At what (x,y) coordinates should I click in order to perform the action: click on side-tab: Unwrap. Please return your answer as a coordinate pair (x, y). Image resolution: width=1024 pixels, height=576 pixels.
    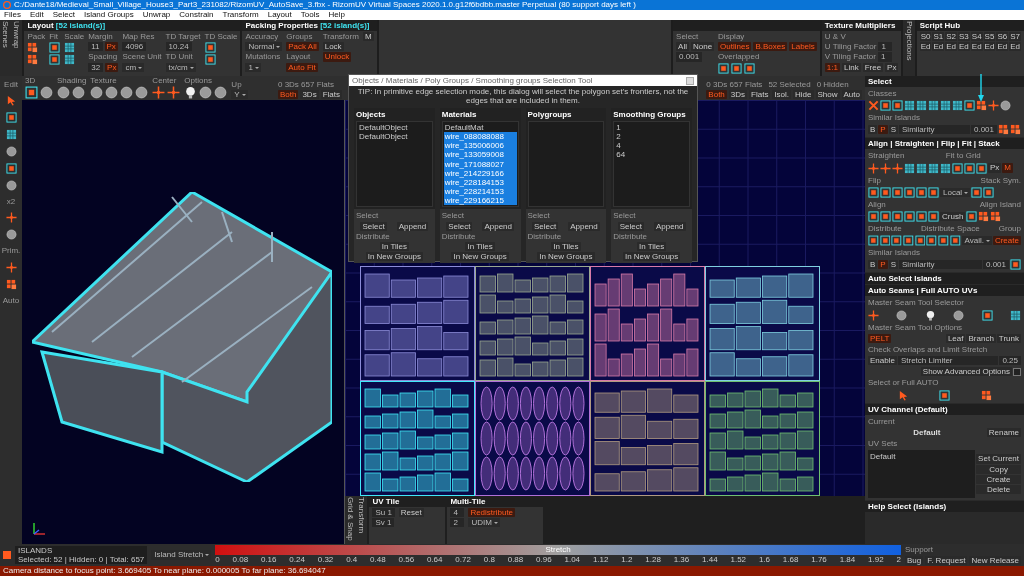
    Looking at the image, I should click on (17, 48).